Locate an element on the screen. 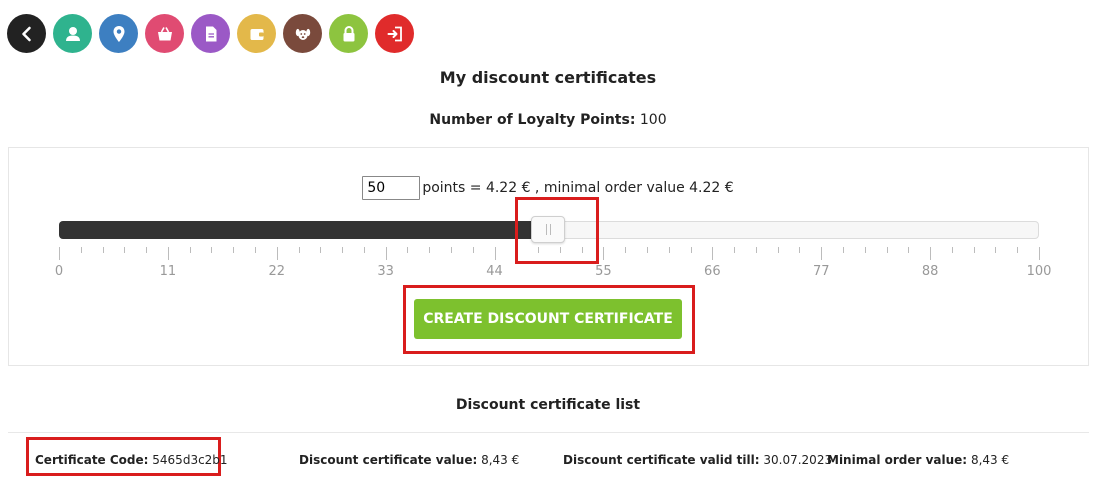 The image size is (1108, 483). back-button is located at coordinates (26, 33).